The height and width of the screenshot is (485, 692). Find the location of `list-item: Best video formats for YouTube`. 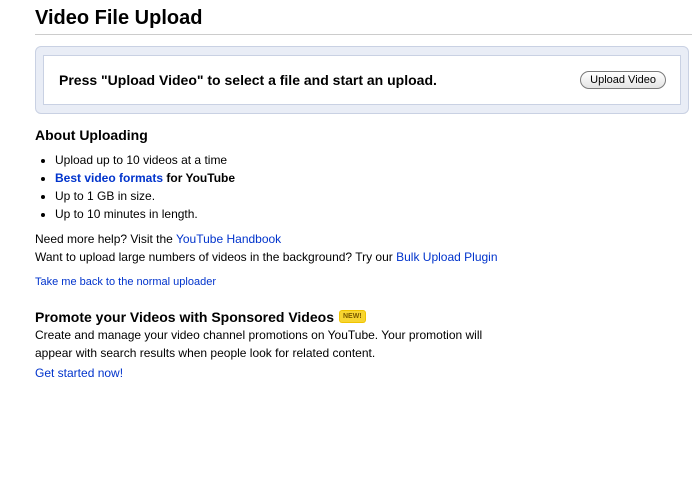

list-item: Best video formats for YouTube is located at coordinates (373, 178).